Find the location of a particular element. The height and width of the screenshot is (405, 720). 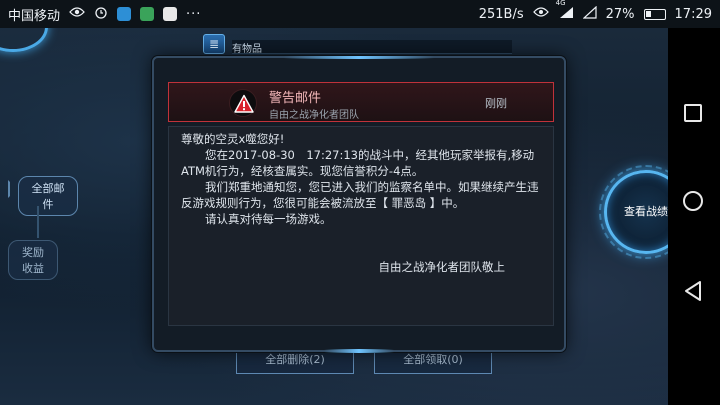

app-icon-green is located at coordinates (147, 14).